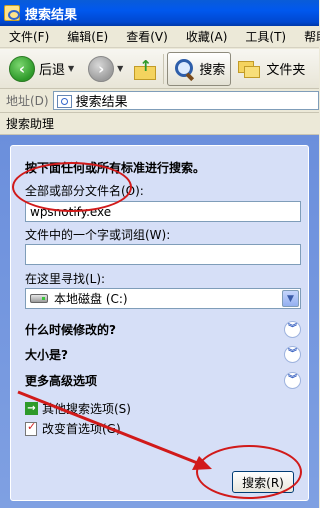 This screenshot has width=320, height=508. I want to click on back-button: ‹ 后退 ▼, so click(41, 69).